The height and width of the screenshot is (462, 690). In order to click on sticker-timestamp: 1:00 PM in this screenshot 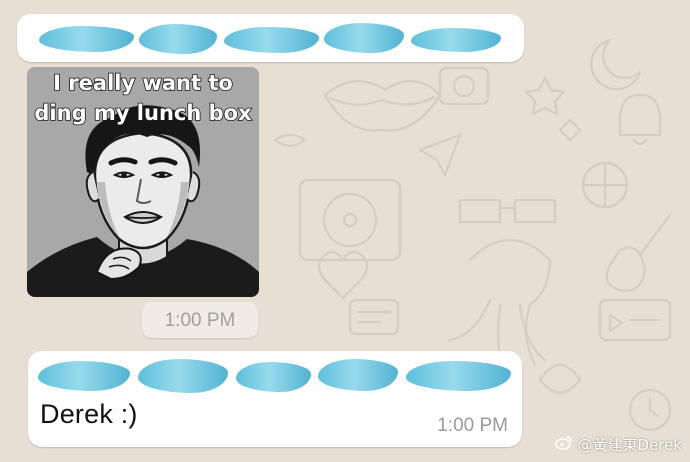, I will do `click(200, 320)`.